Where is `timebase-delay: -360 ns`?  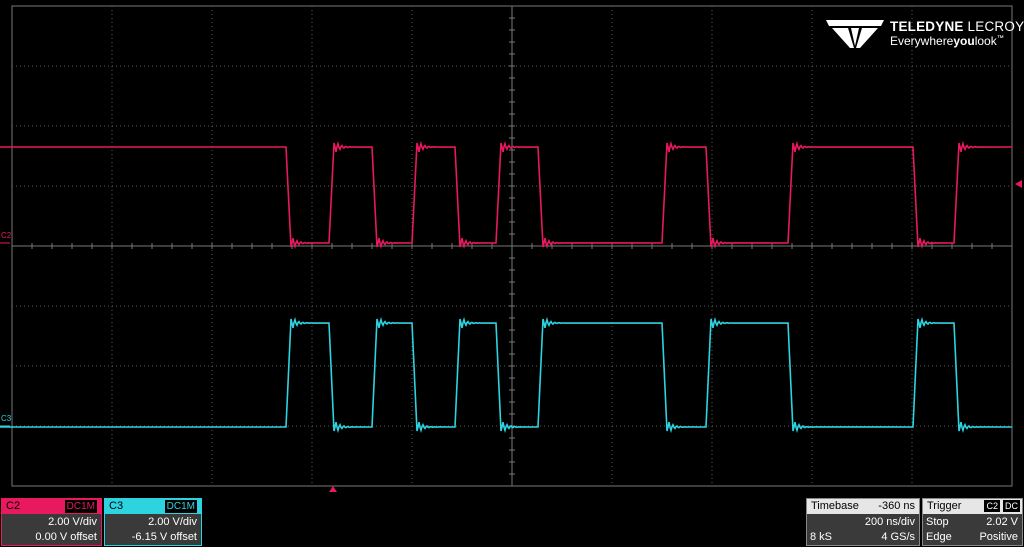 timebase-delay: -360 ns is located at coordinates (896, 506).